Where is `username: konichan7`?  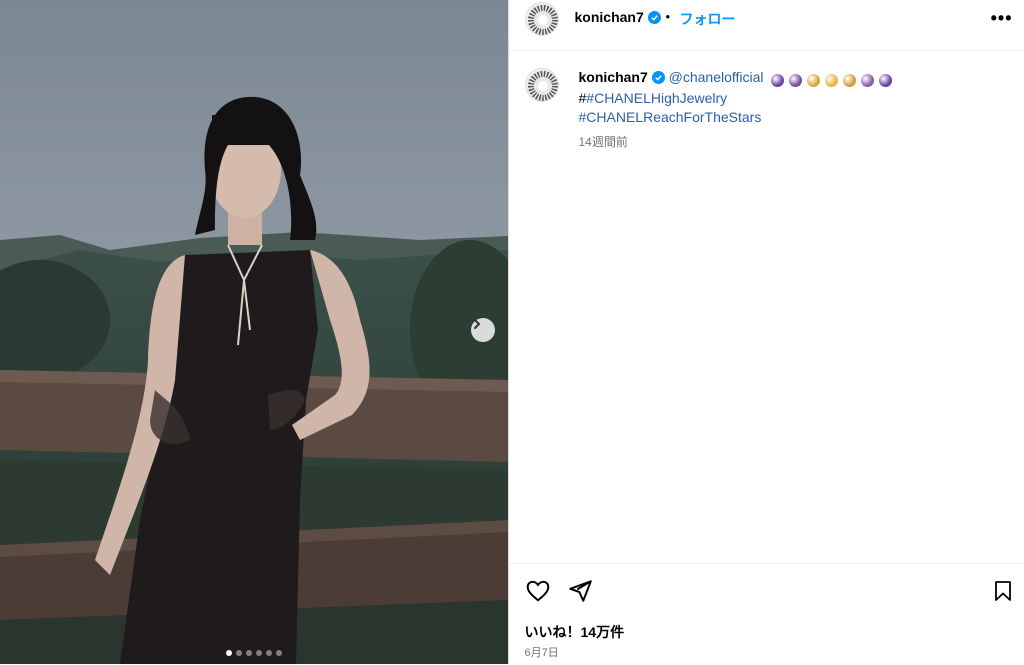 username: konichan7 is located at coordinates (618, 17).